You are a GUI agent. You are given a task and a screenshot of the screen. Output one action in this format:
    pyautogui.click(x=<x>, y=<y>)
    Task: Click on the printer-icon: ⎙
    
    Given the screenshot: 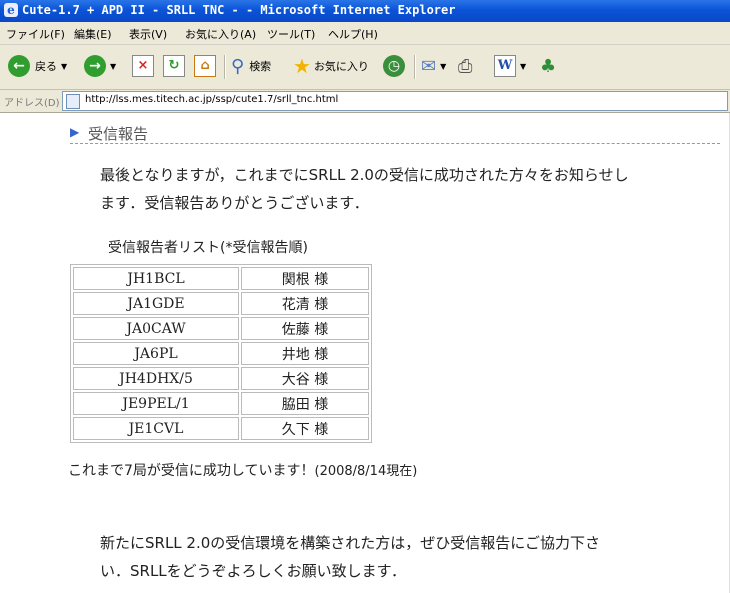 What is the action you would take?
    pyautogui.click(x=465, y=66)
    